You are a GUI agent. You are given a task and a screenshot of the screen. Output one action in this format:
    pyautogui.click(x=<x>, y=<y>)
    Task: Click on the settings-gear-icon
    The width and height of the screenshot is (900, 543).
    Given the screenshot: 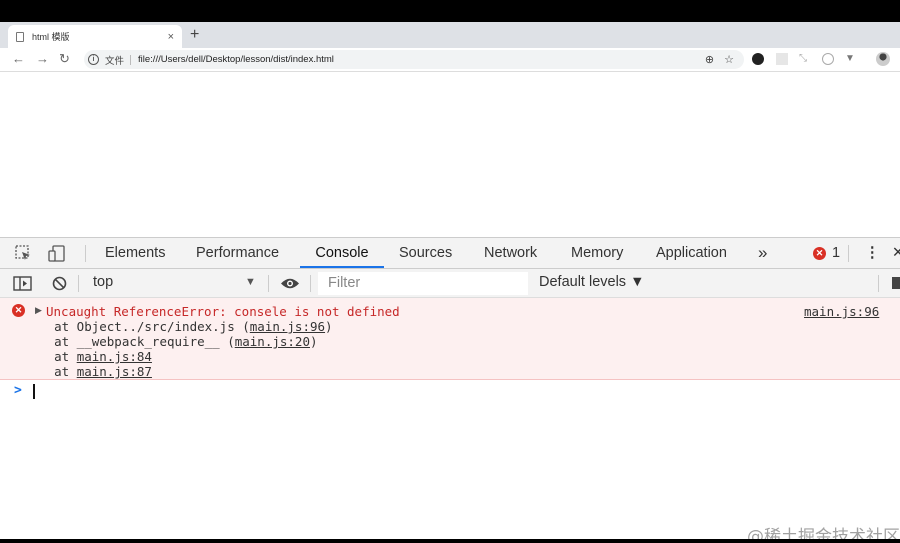 What is the action you would take?
    pyautogui.click(x=896, y=283)
    